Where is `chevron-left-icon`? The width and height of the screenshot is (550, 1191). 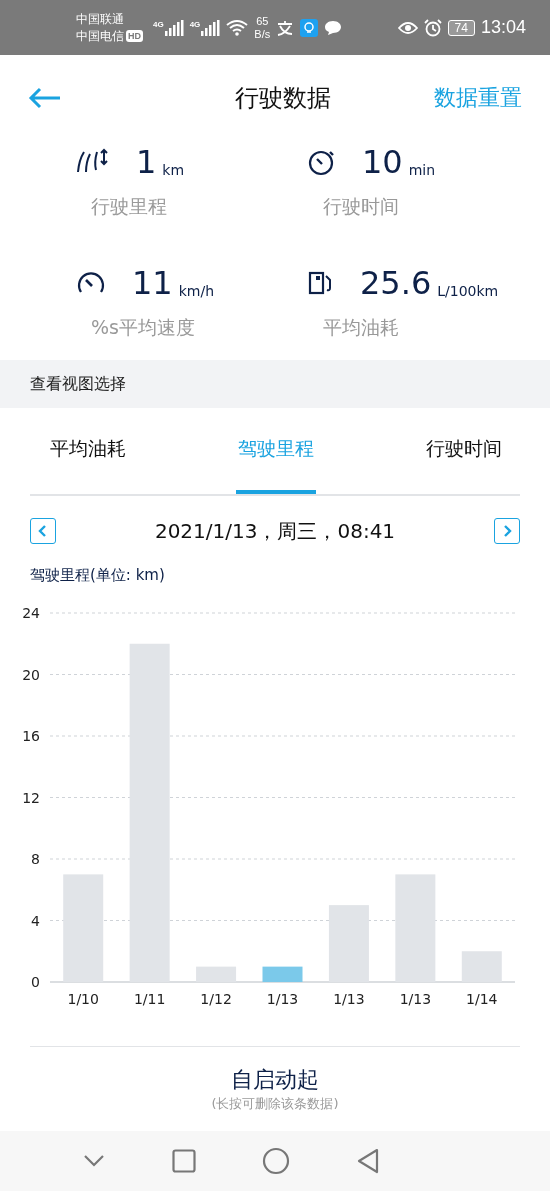
chevron-left-icon is located at coordinates (43, 531).